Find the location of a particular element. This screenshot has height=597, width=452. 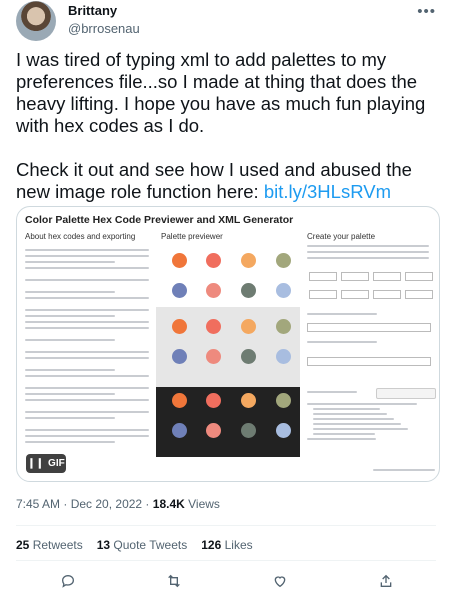

quotes-stat: 13 Quote Tweets is located at coordinates (142, 545).